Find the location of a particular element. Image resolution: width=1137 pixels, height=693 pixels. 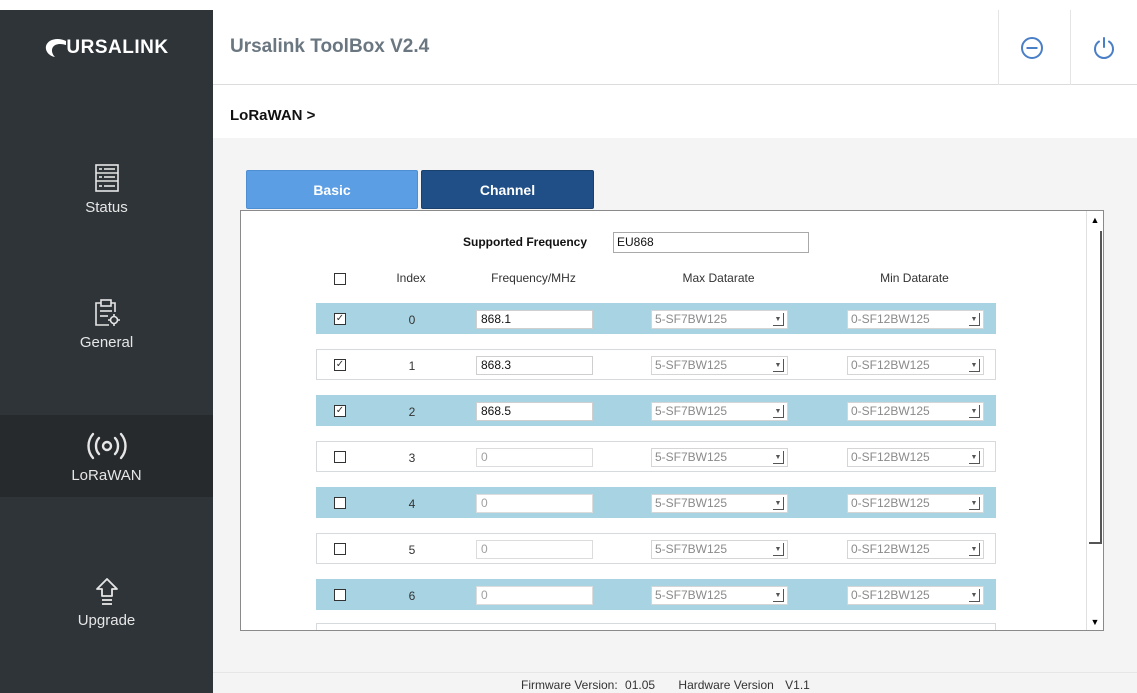

sidebar-item-status: Status is located at coordinates (106, 188).